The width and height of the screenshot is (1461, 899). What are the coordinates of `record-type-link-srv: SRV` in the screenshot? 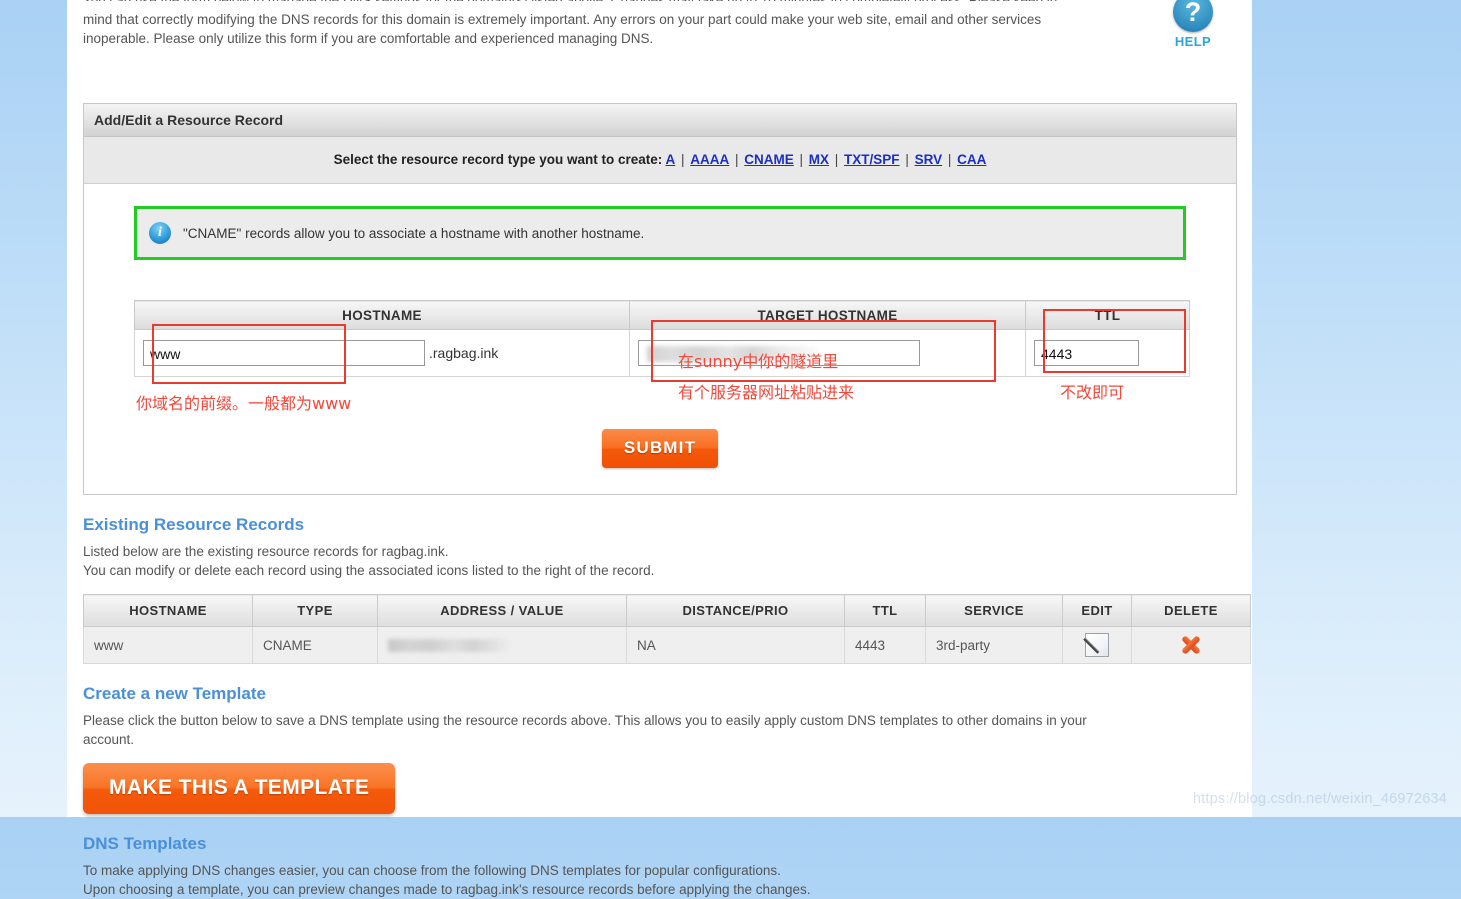 It's located at (929, 159).